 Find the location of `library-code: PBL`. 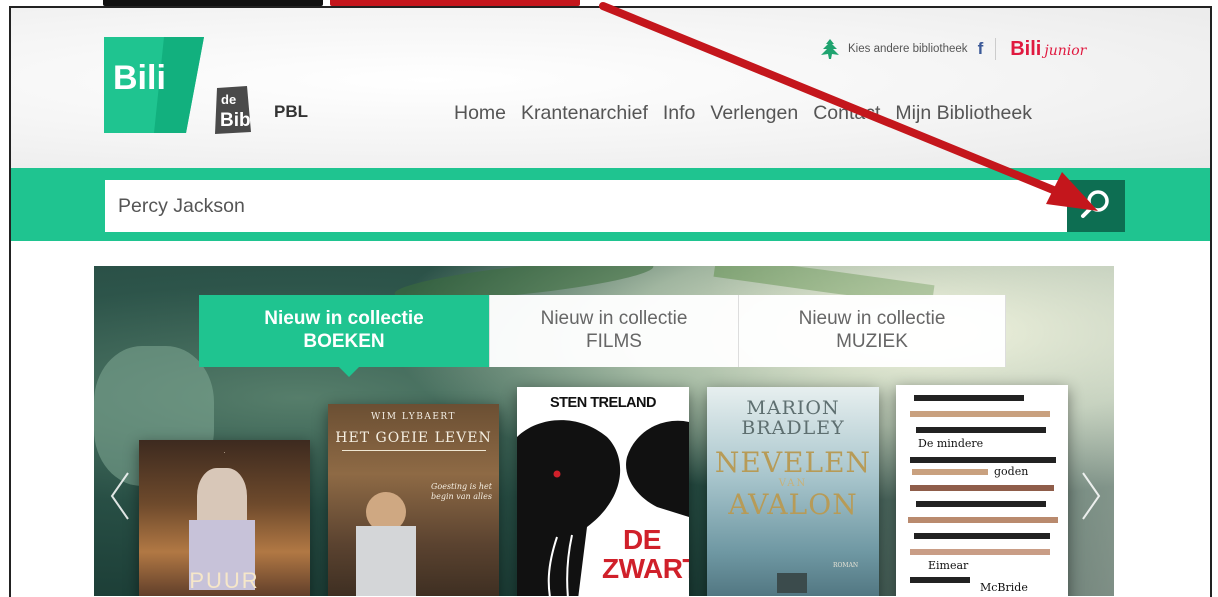

library-code: PBL is located at coordinates (291, 111).